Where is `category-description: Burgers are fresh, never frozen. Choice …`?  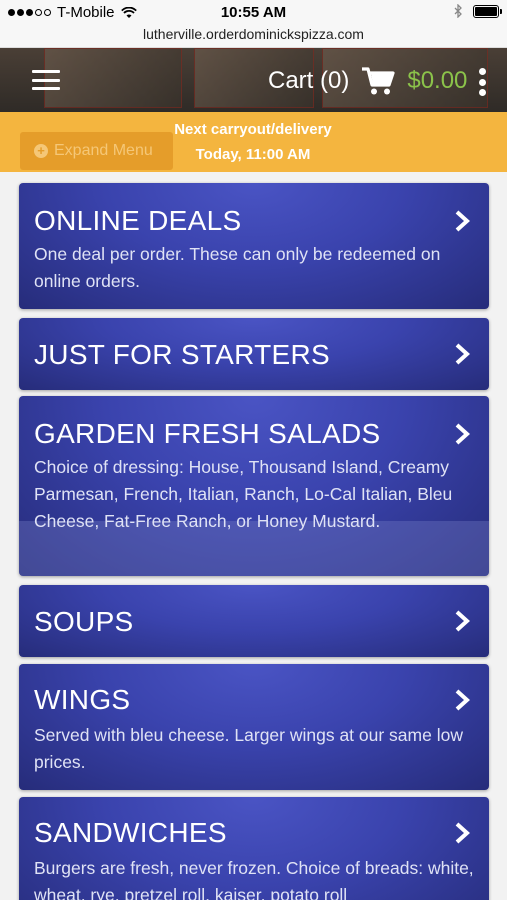
category-description: Burgers are fresh, never frozen. Choice … is located at coordinates (254, 879).